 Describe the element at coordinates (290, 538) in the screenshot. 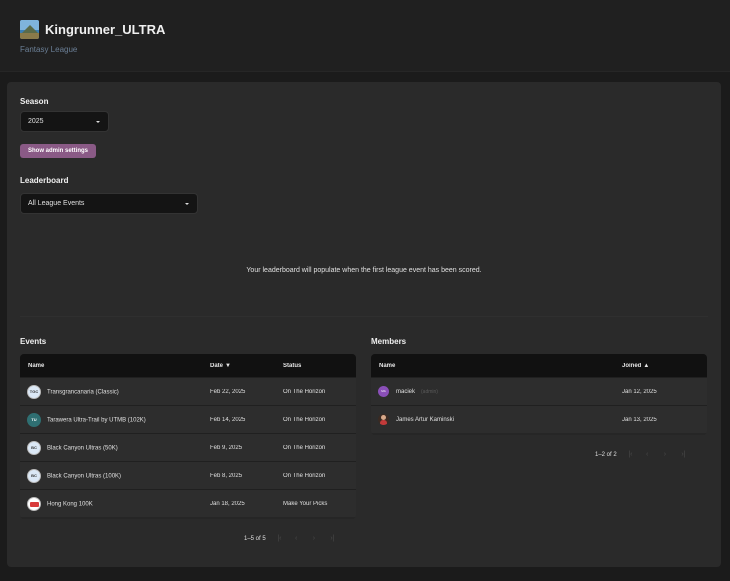

I see `events-pagination: 1–5 of 5 |‹ ‹ › ›|` at that location.